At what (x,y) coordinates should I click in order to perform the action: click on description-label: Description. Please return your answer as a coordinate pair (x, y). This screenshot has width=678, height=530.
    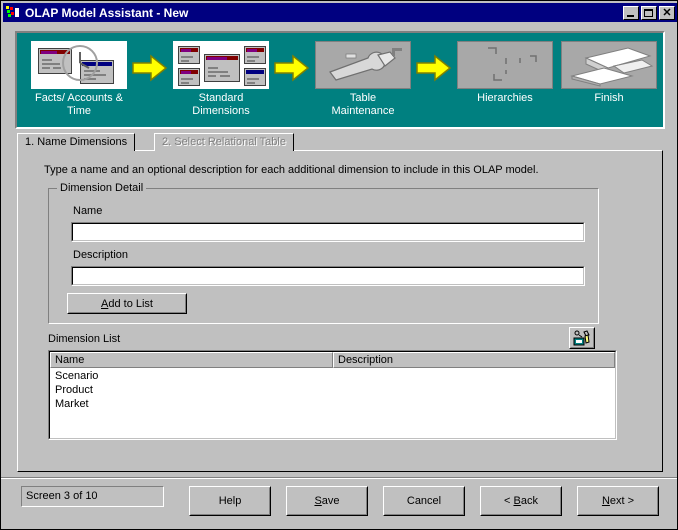
    Looking at the image, I should click on (101, 255).